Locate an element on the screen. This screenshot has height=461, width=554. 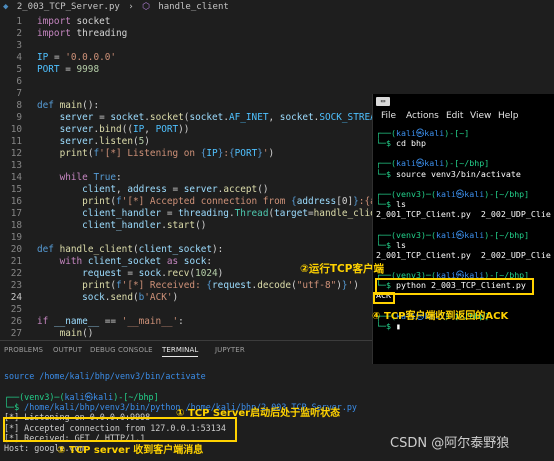
line-number: 1 is located at coordinates (19, 21).